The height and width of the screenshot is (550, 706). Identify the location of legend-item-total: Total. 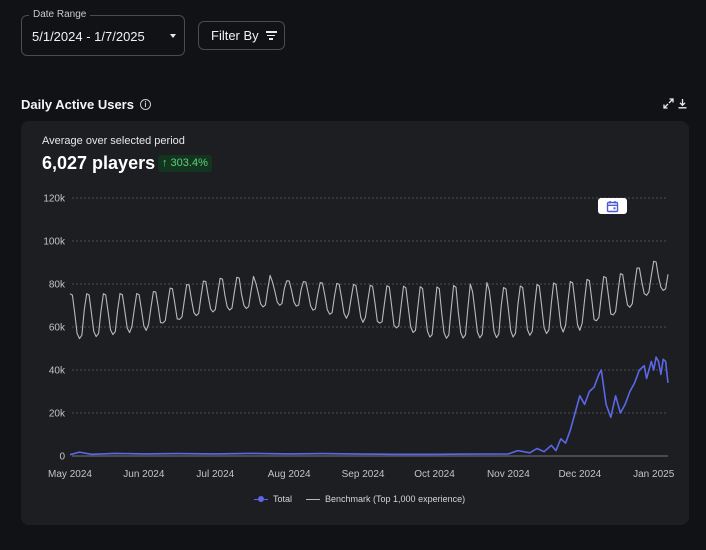
(273, 499).